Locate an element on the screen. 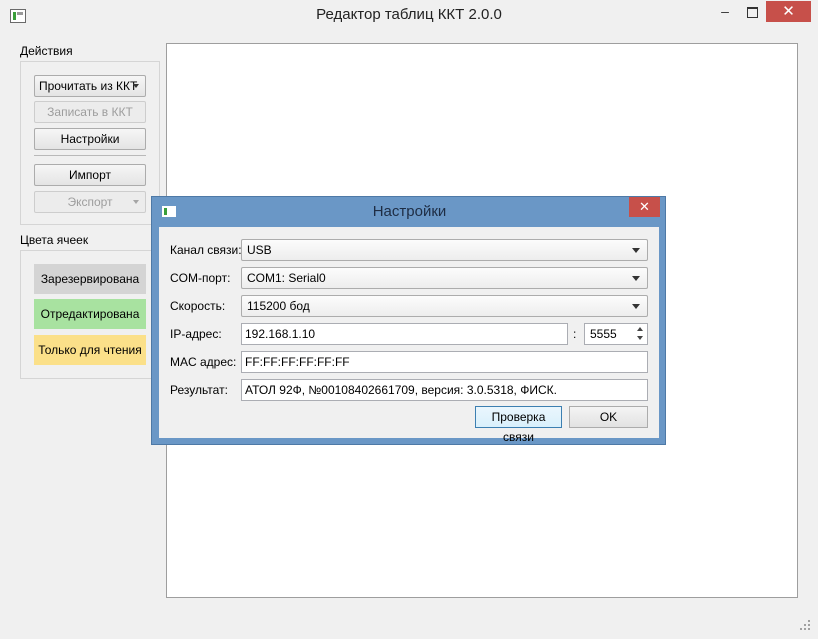 This screenshot has width=818, height=639. read-from-kkt-label: Прочитать из ККТ is located at coordinates (88, 86).